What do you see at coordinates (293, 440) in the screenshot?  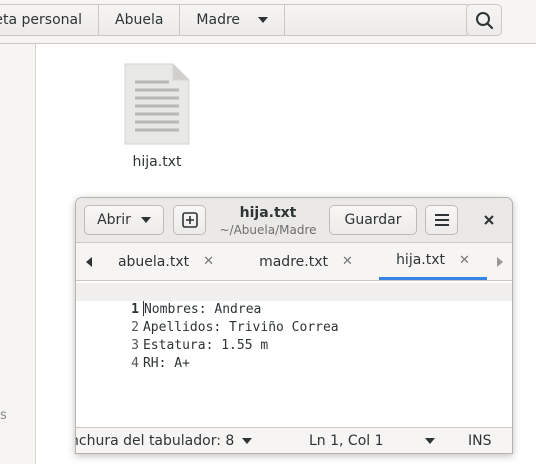 I see `status-bar: nchura del tabulador: 8 Ln 1, Col 1 INS` at bounding box center [293, 440].